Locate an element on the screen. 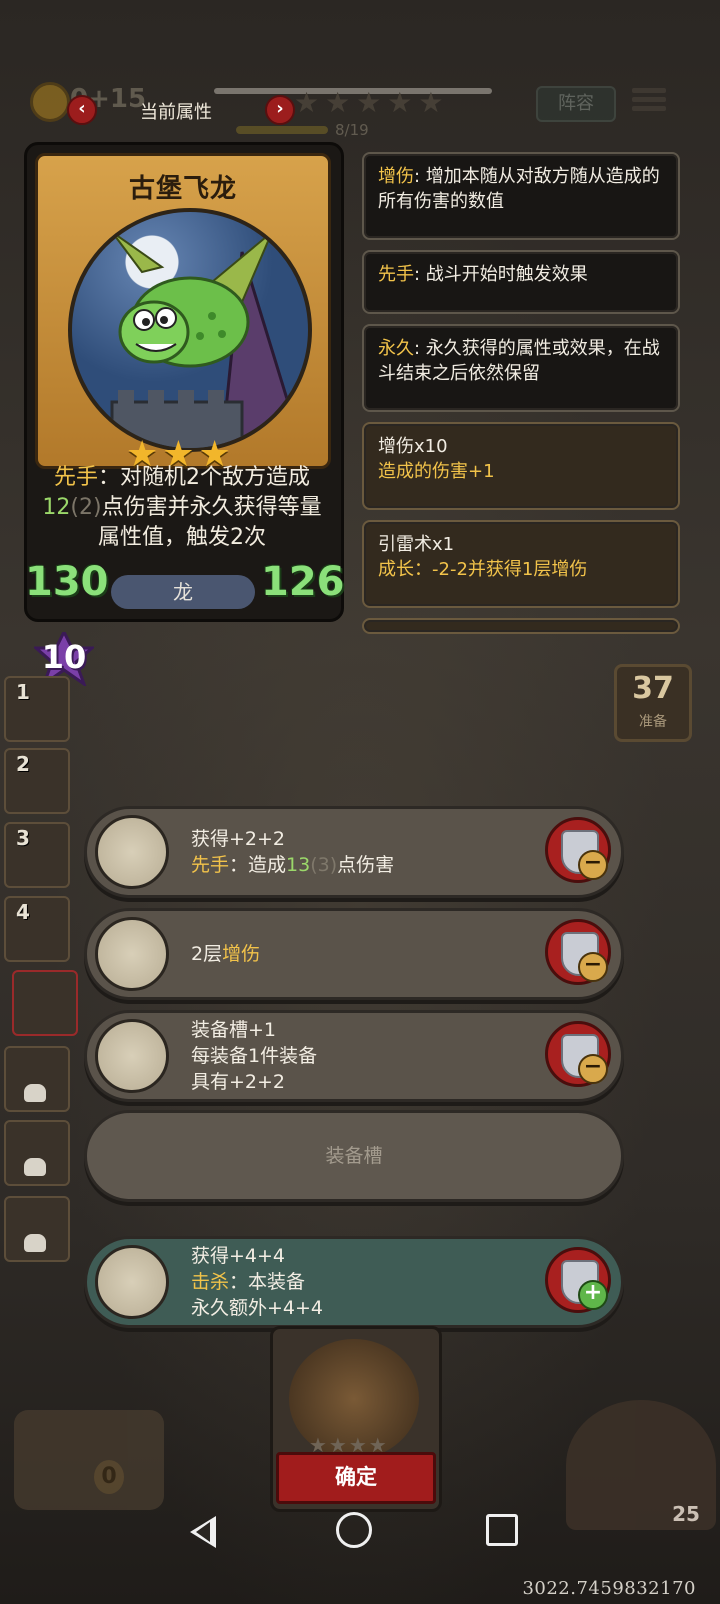  coin-icon is located at coordinates (50, 102).